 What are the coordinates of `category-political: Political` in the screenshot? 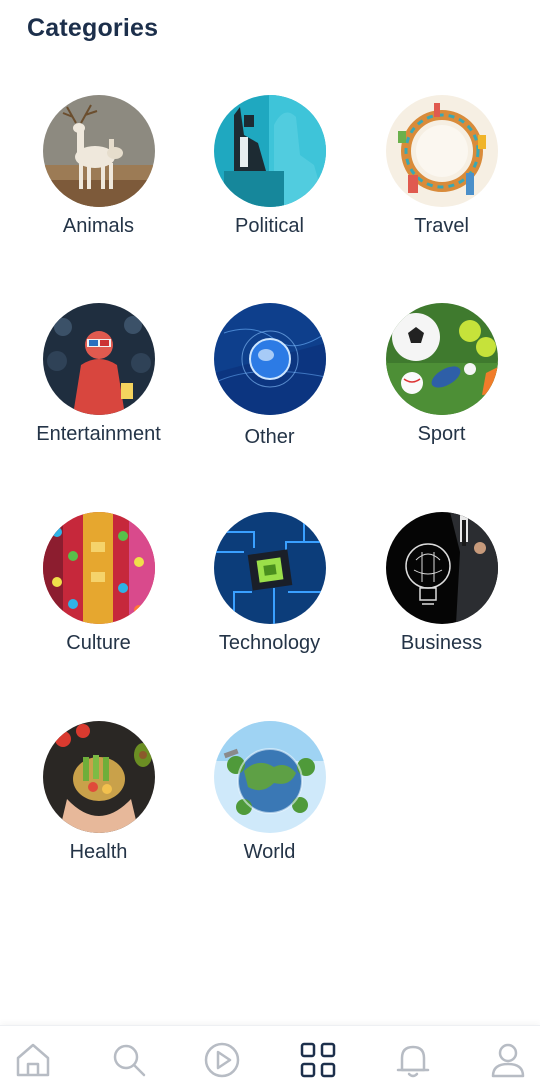 It's located at (269, 166).